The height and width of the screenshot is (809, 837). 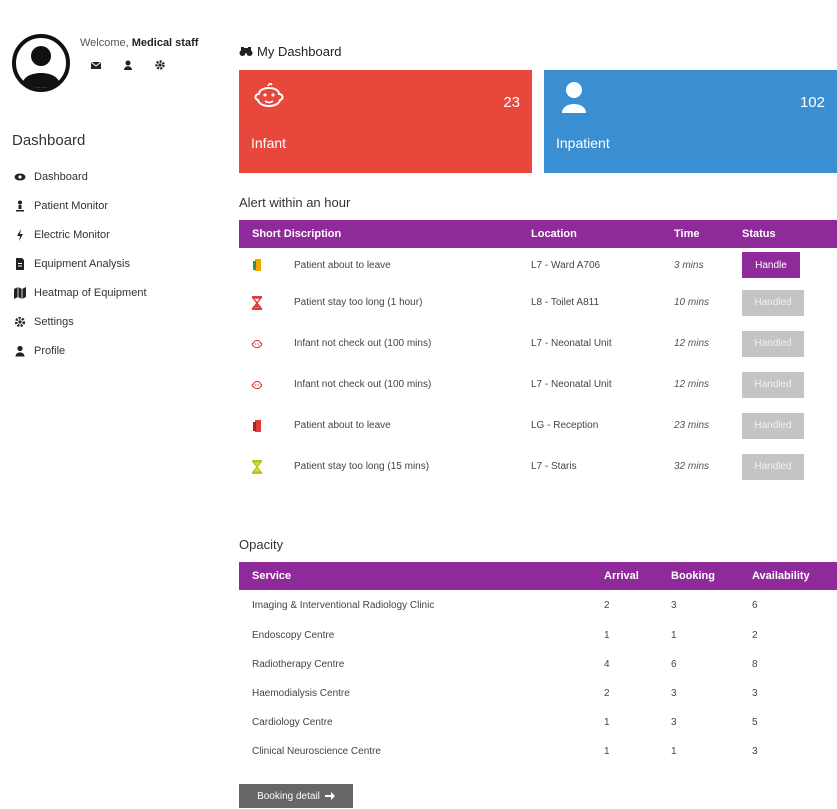 I want to click on hourglass-icon, so click(x=257, y=302).